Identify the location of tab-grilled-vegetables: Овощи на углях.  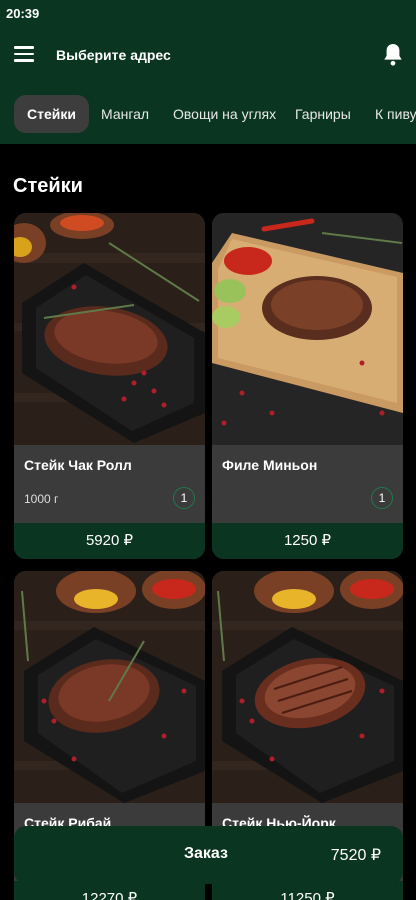
(224, 114).